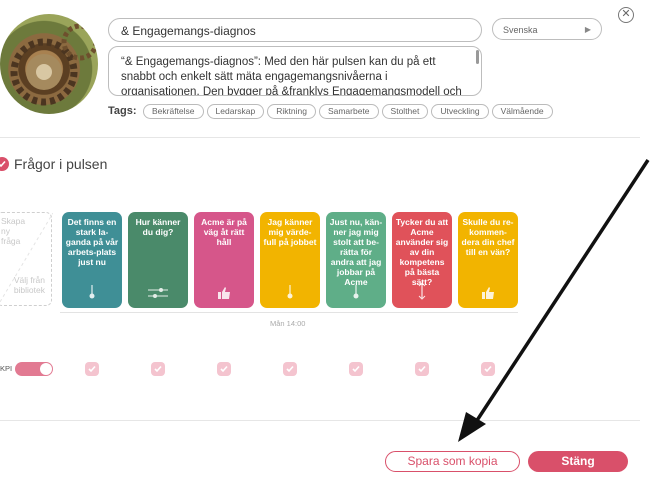  I want to click on divider-top, so click(320, 137).